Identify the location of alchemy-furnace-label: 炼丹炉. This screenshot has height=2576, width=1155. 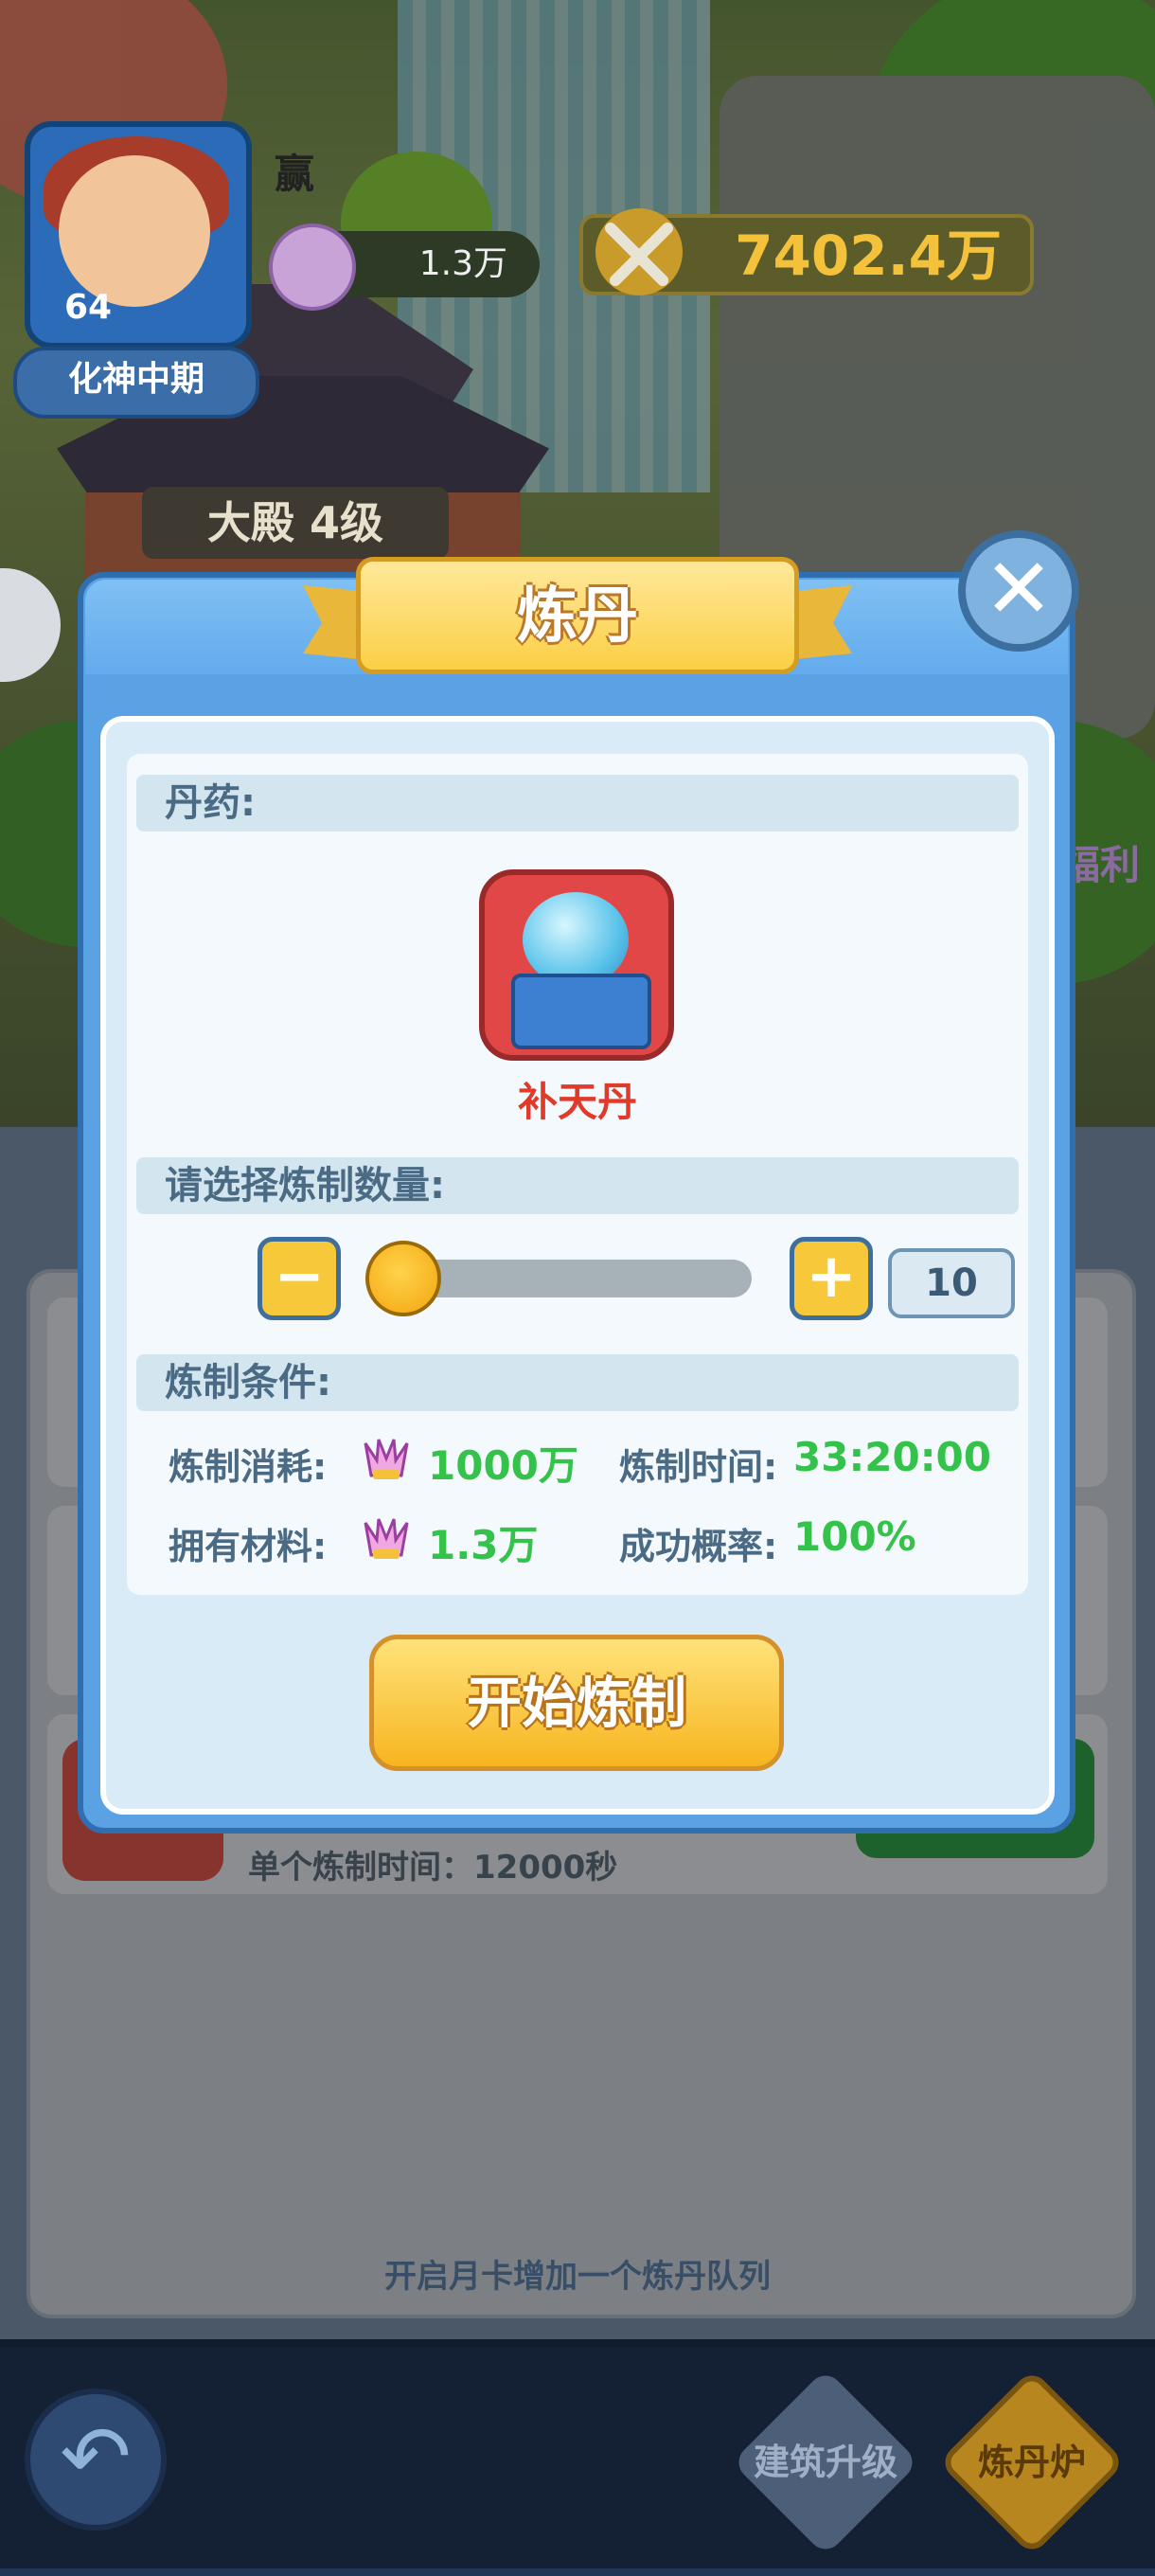
(1031, 2462).